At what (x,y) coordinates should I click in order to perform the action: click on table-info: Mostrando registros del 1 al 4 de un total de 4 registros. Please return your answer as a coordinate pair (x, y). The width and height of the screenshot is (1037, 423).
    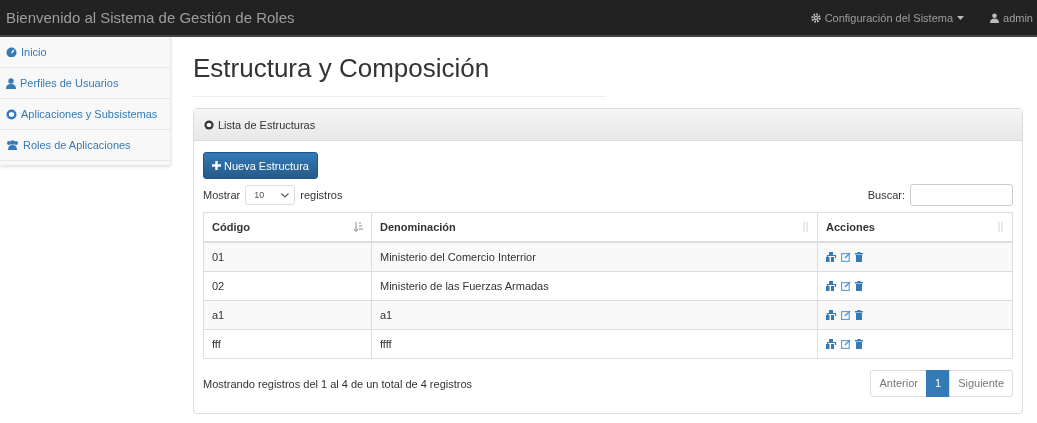
    Looking at the image, I should click on (338, 383).